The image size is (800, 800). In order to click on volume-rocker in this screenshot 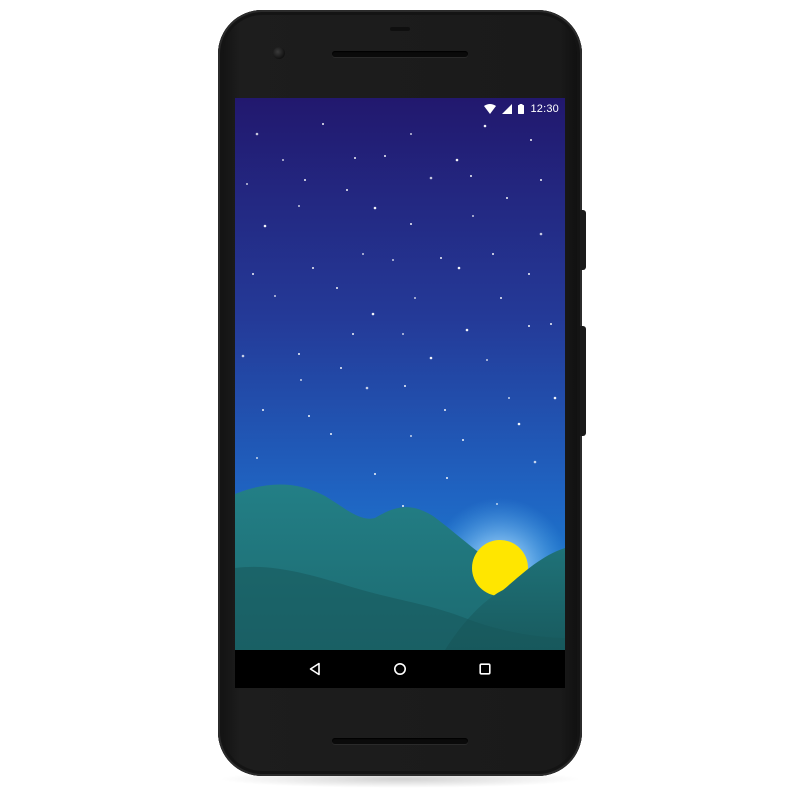, I will do `click(583, 381)`.